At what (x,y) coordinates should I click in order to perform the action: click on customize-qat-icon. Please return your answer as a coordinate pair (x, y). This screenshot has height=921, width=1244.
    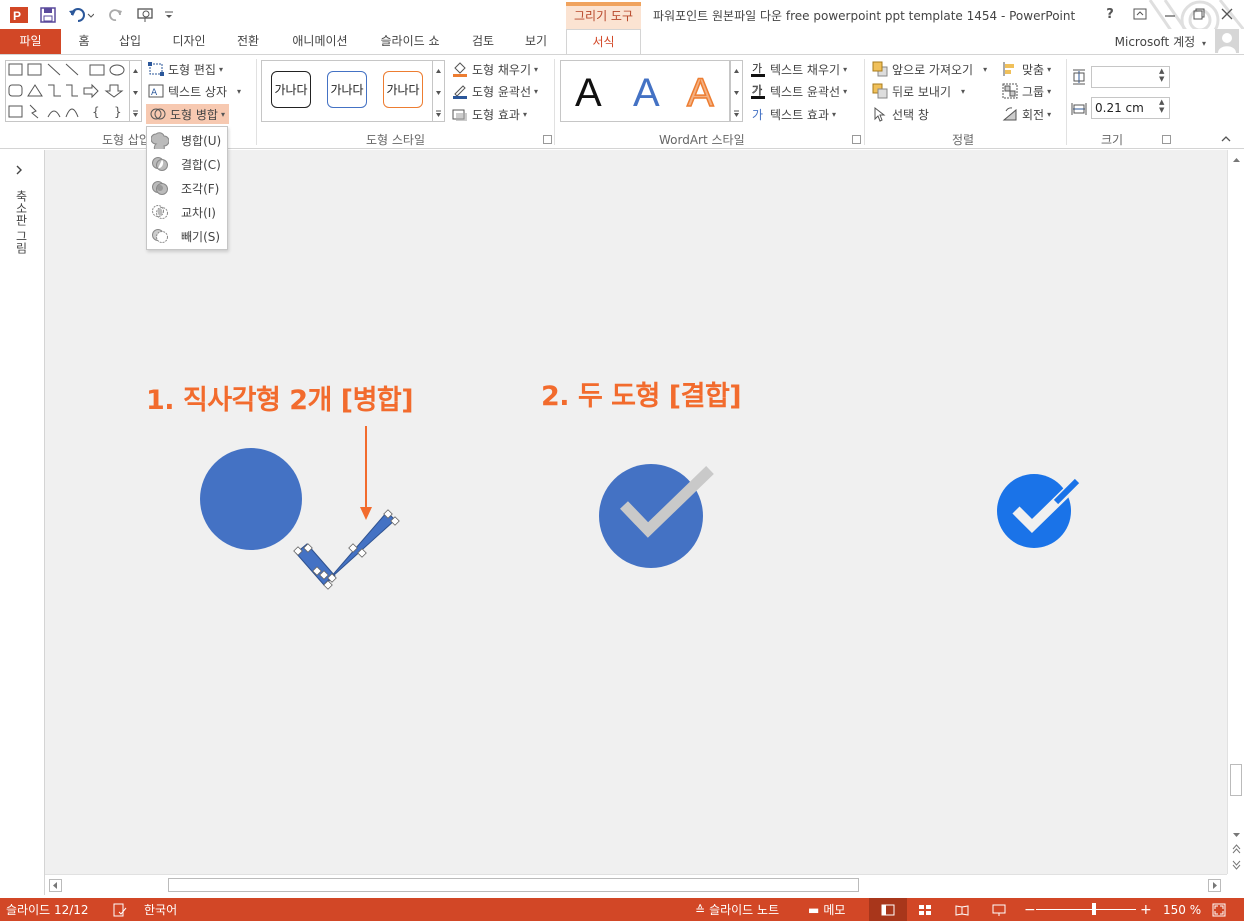
    Looking at the image, I should click on (169, 15).